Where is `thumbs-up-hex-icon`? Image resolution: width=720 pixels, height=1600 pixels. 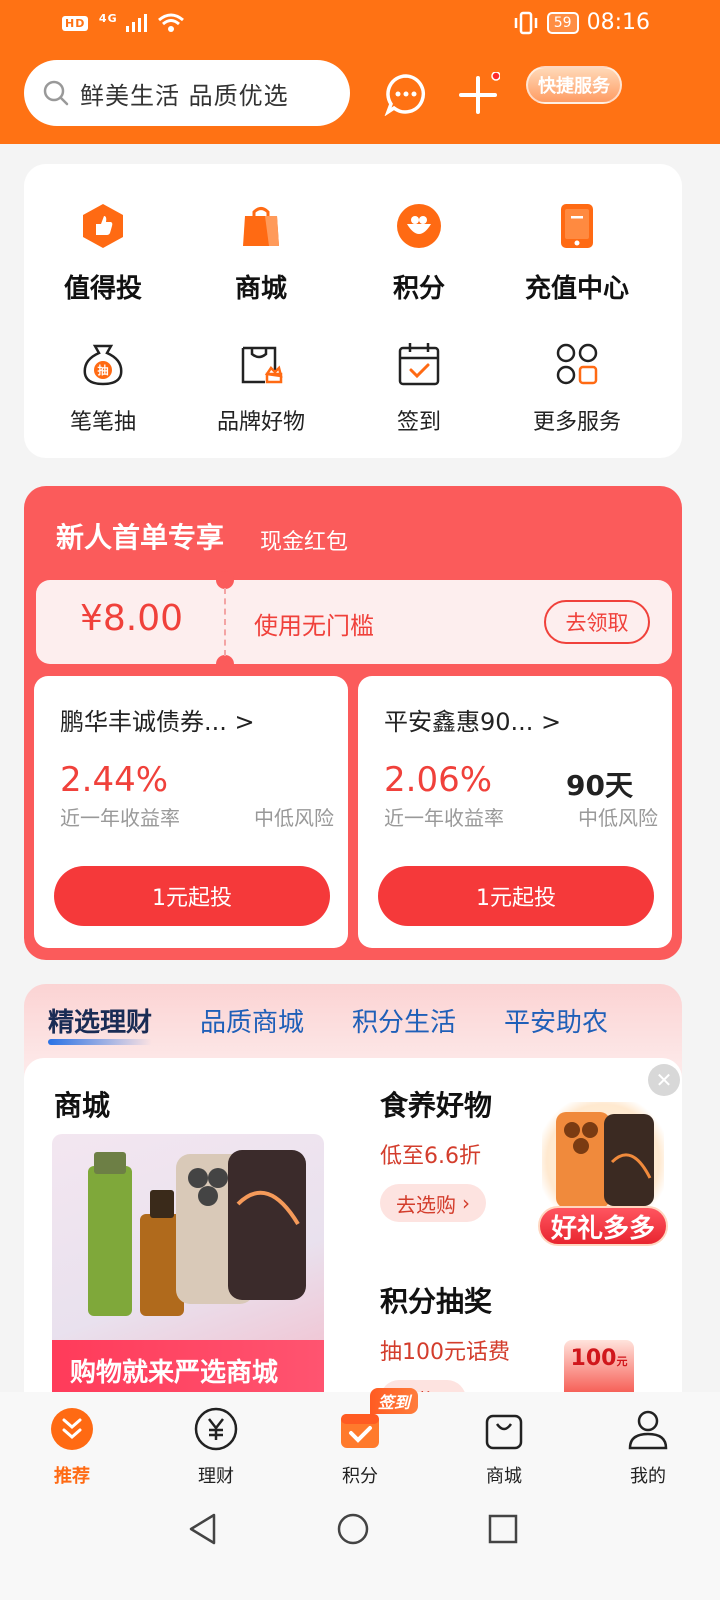 thumbs-up-hex-icon is located at coordinates (103, 226).